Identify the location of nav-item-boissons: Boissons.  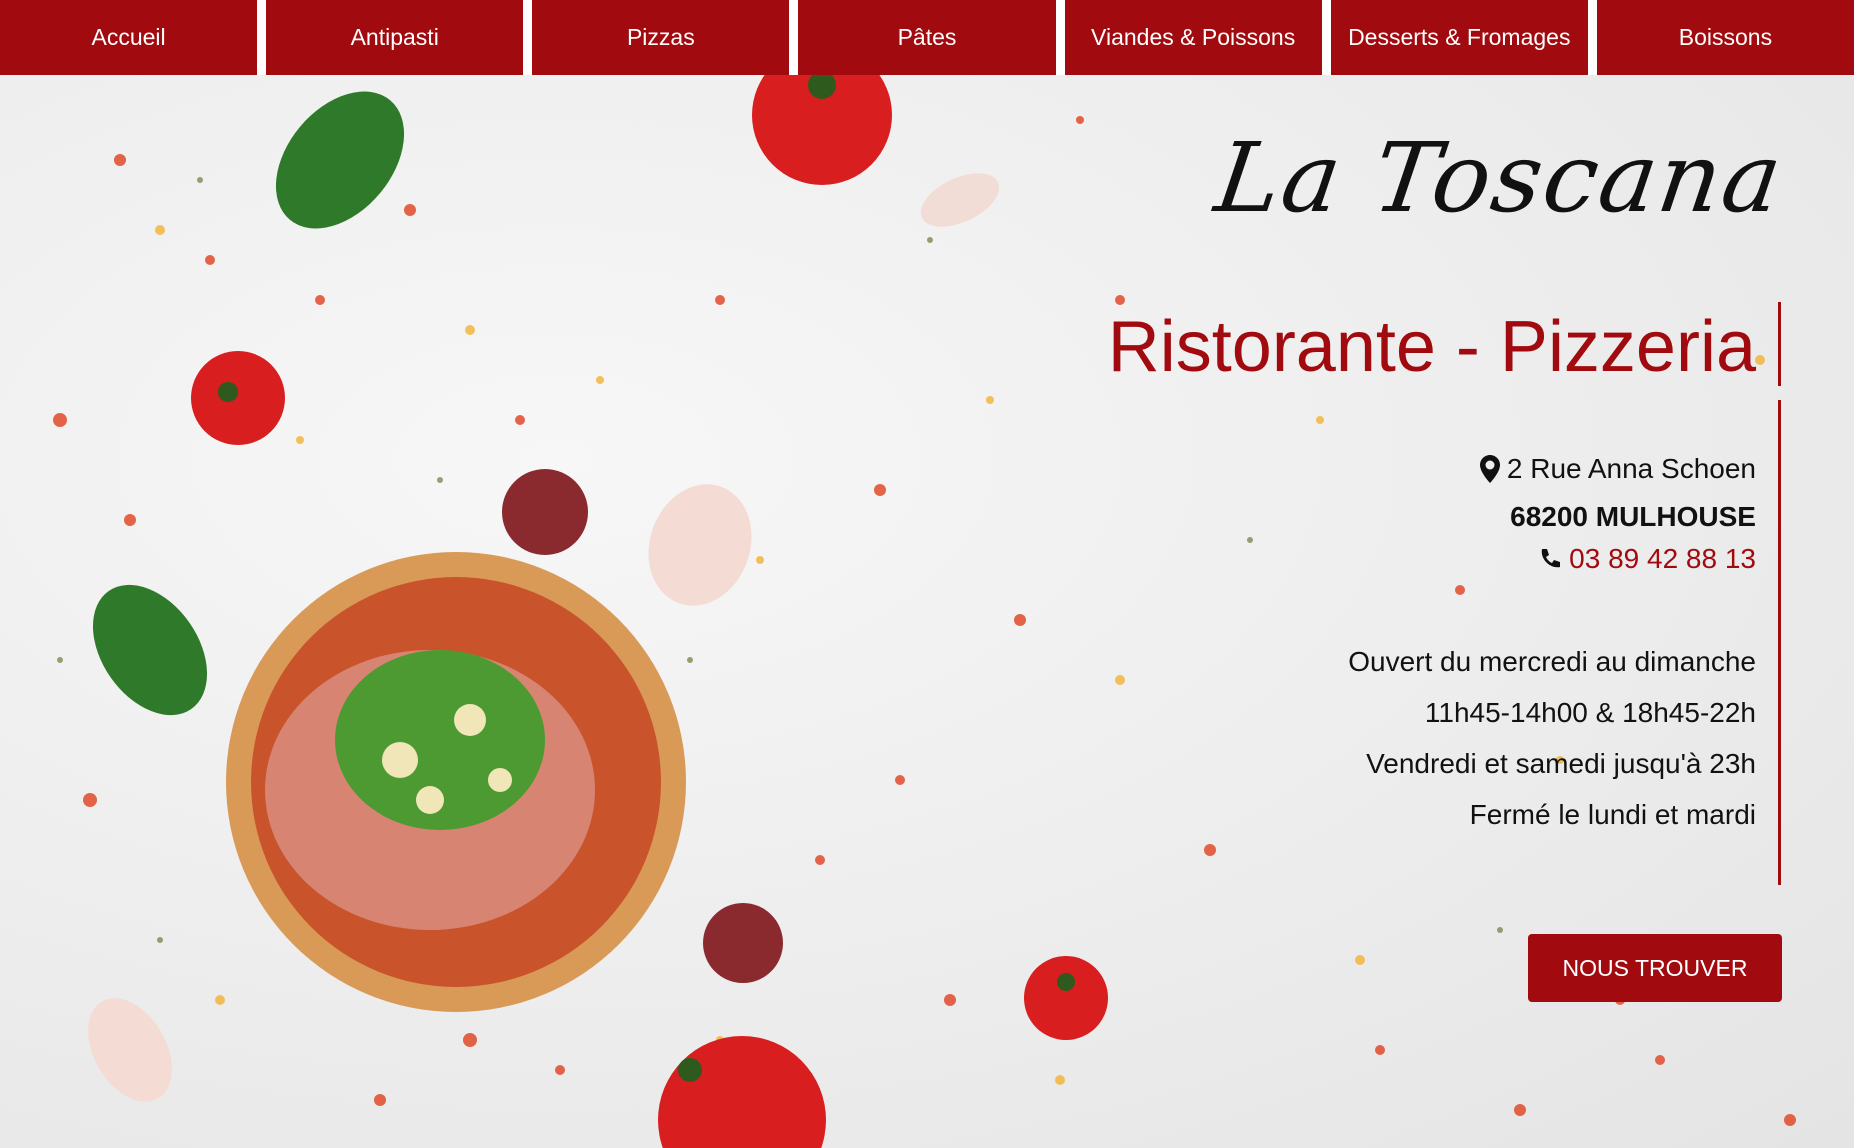
(1725, 37).